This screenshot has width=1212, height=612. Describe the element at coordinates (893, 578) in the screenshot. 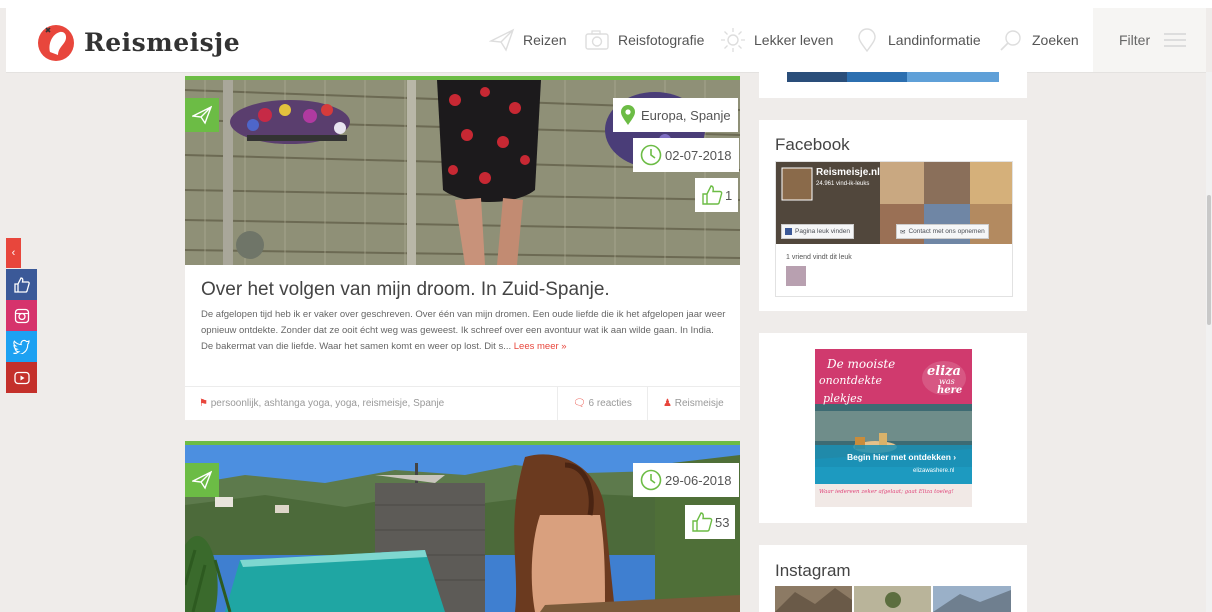

I see `instagram-widget: Instagram` at that location.